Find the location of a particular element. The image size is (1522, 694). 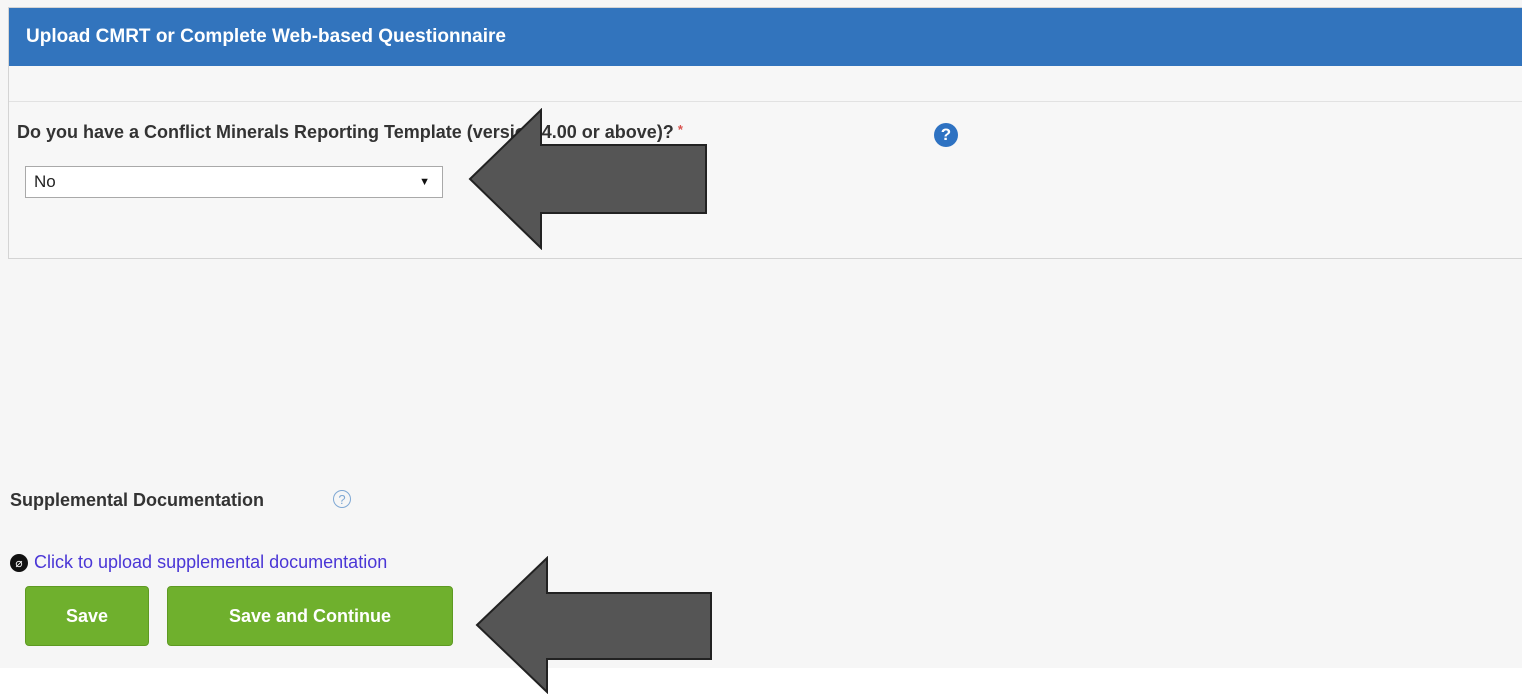

save-button-label: Save is located at coordinates (87, 615).